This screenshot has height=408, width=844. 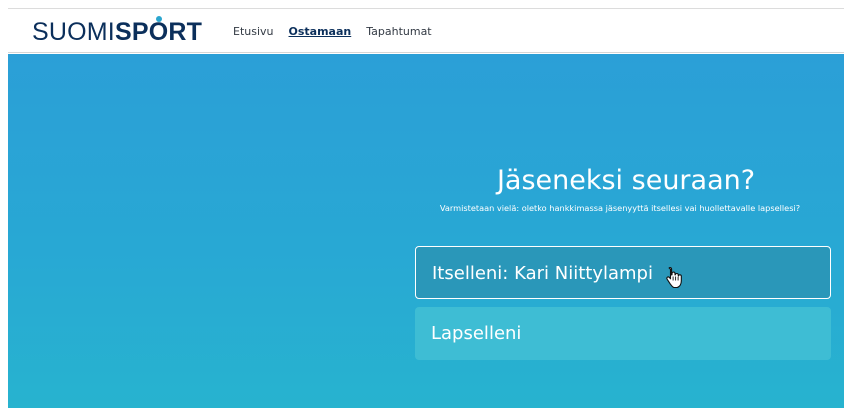 I want to click on logo-text-light: SUOMI, so click(x=73, y=32).